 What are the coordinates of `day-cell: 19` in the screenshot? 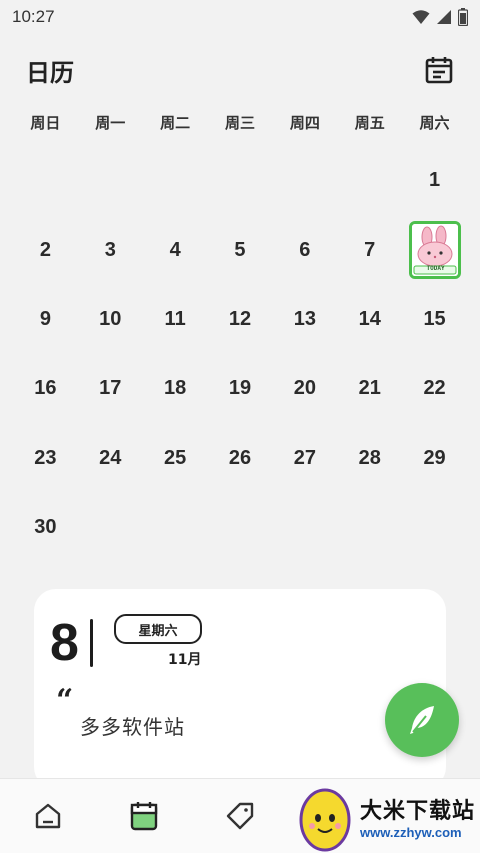 It's located at (240, 388).